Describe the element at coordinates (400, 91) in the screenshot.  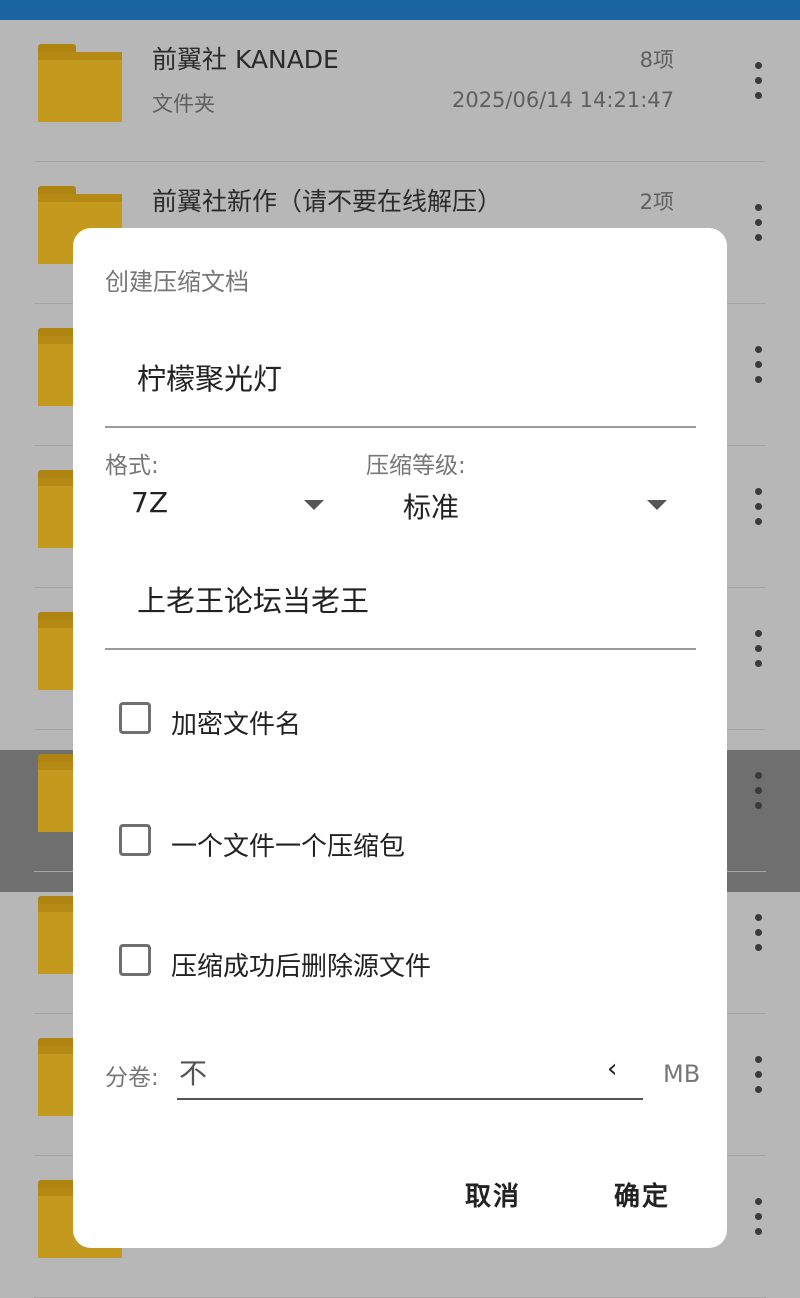
I see `file-row: 前翼社 KANADE 文件夹 8项 2025/06/14 14:21:47` at that location.